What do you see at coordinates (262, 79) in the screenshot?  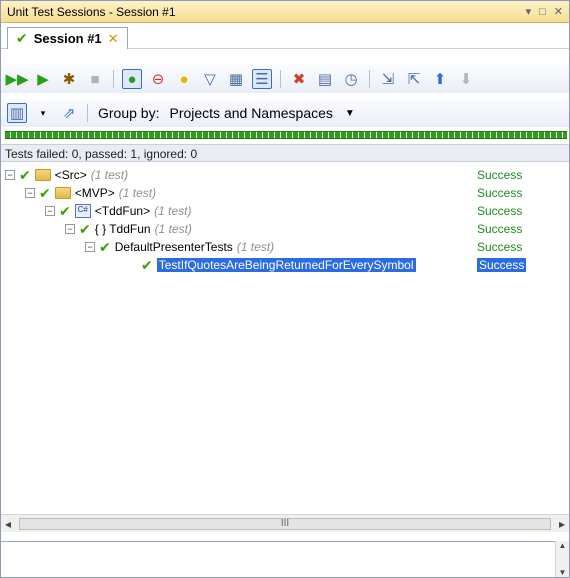 I see `columns-icon: ☰` at bounding box center [262, 79].